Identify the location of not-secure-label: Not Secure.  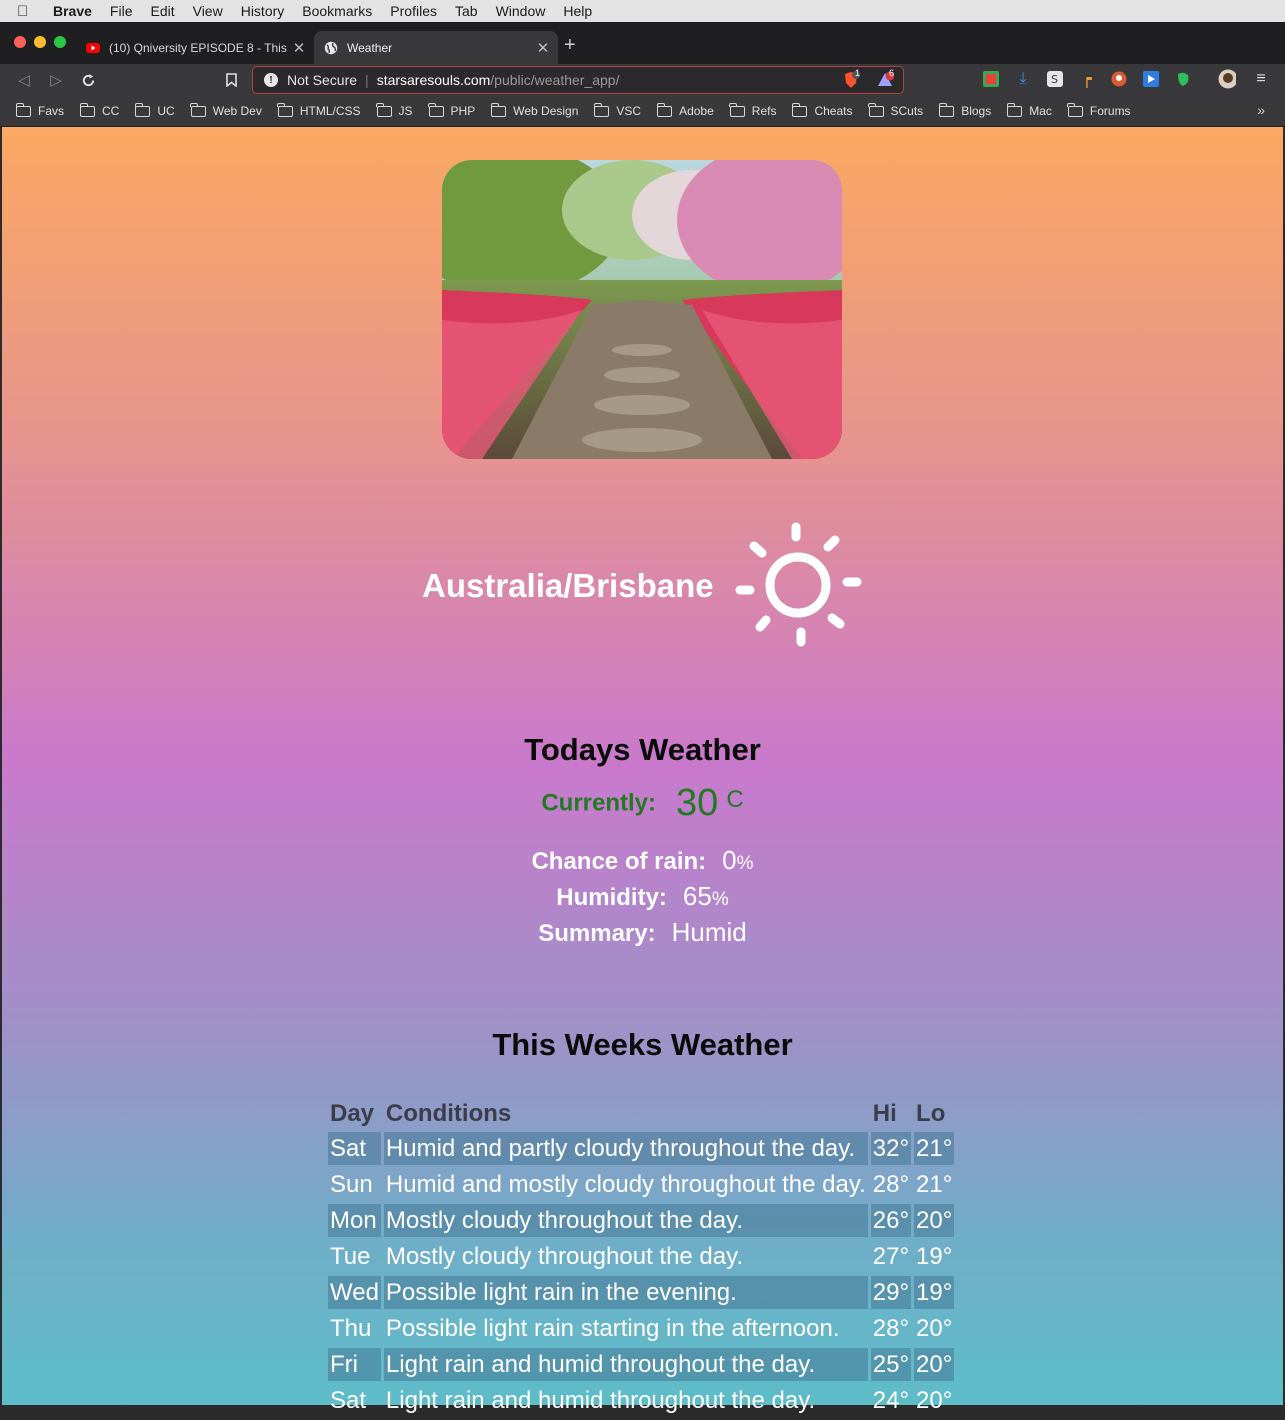
(322, 80).